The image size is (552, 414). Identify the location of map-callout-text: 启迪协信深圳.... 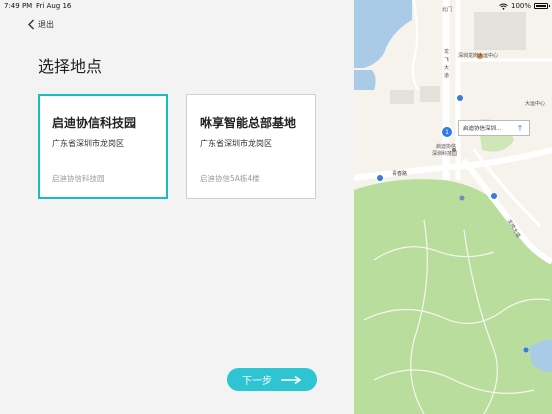
(482, 129).